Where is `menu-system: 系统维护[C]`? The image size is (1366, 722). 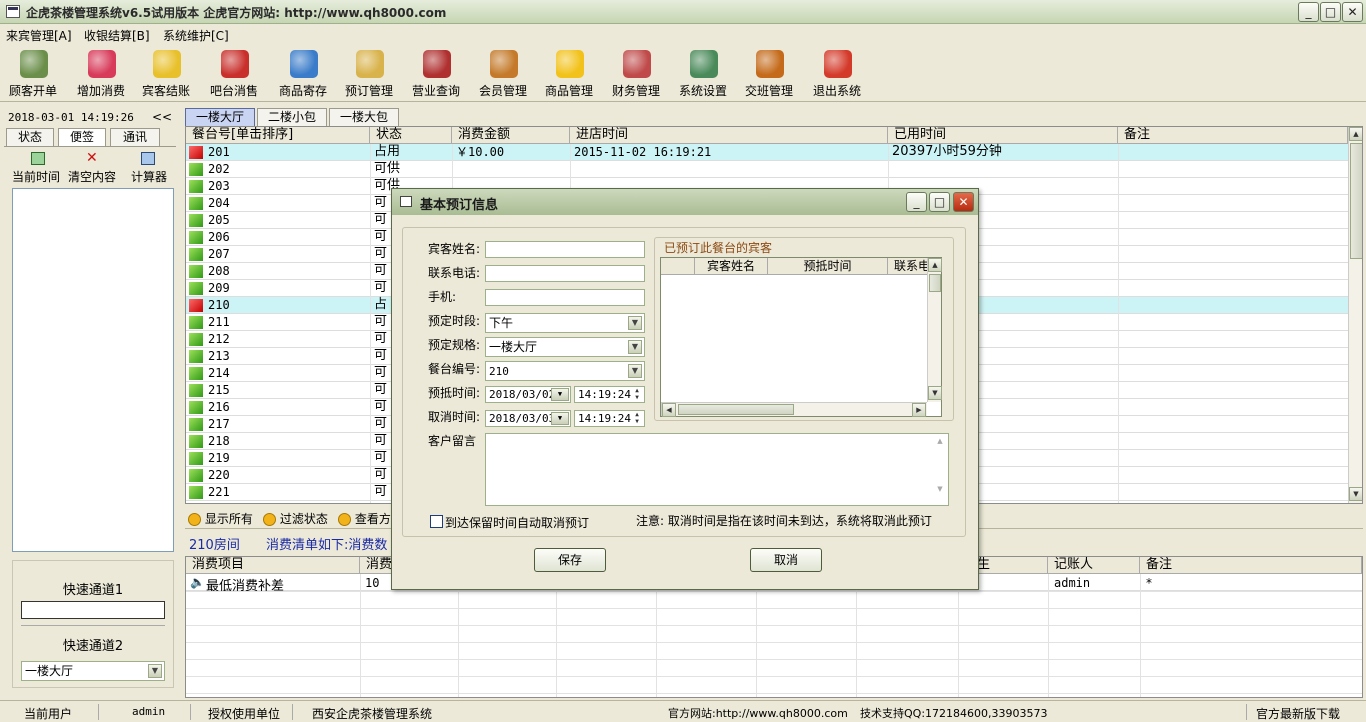
menu-system: 系统维护[C] is located at coordinates (196, 35).